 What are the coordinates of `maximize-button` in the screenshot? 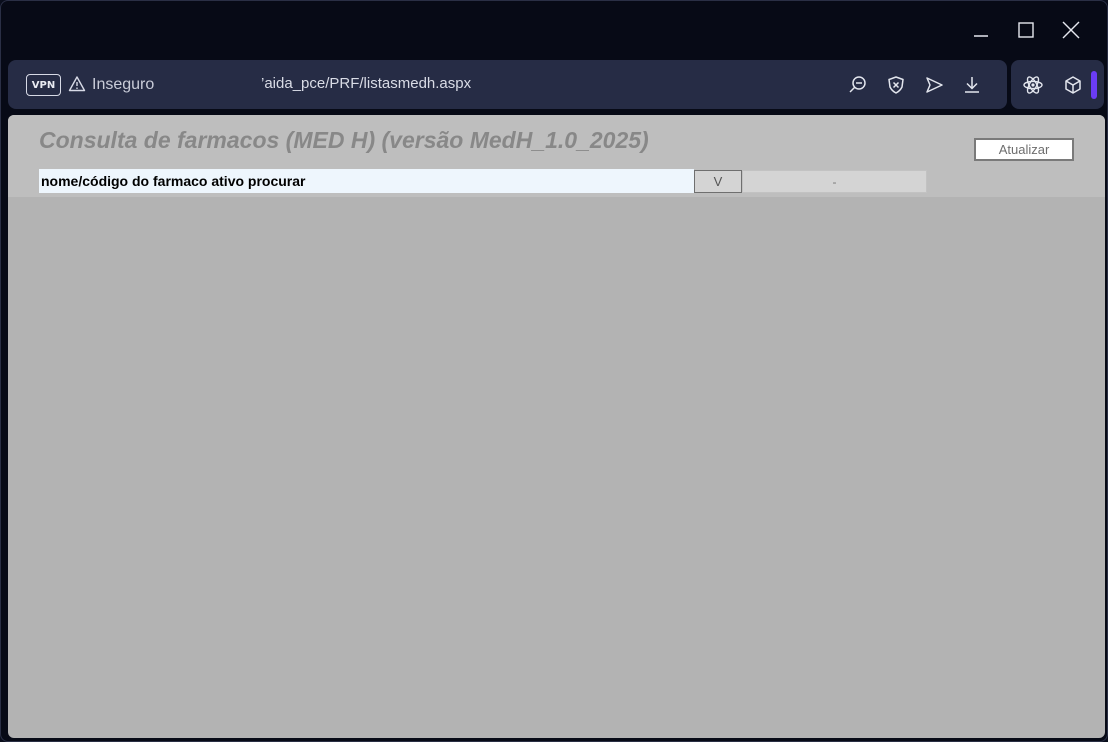 It's located at (1025, 30).